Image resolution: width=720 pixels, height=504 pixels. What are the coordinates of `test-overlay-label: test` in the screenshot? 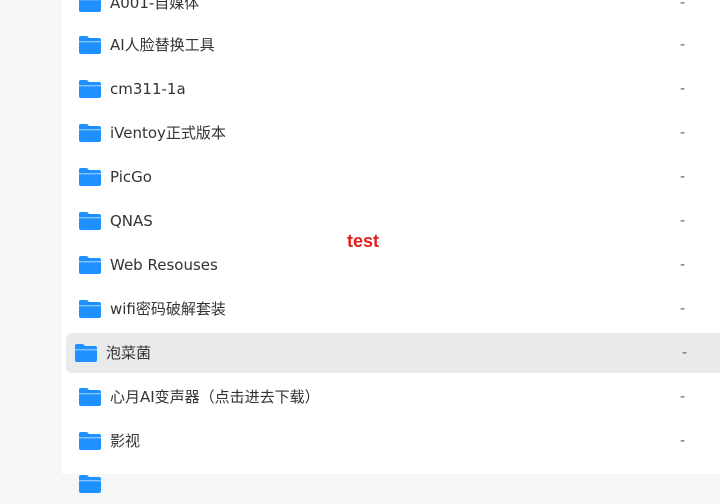 It's located at (363, 241).